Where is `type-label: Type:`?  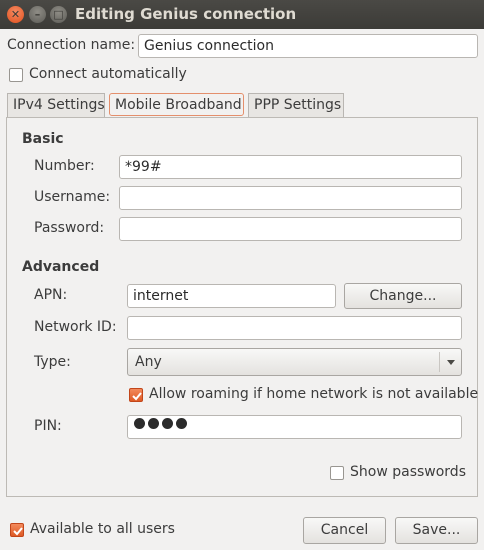 type-label: Type: is located at coordinates (52, 362).